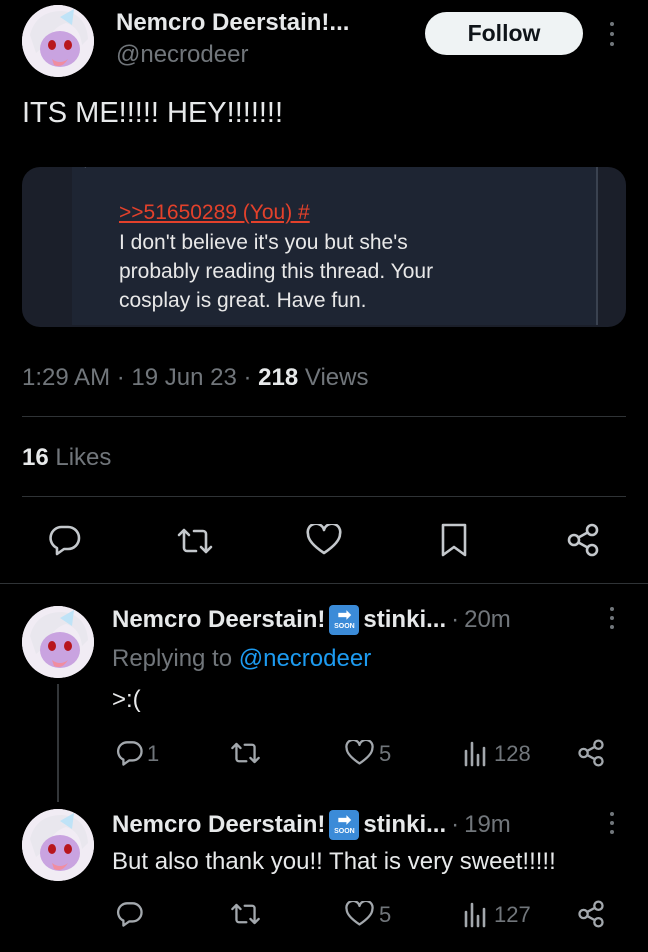 The width and height of the screenshot is (648, 952). Describe the element at coordinates (183, 377) in the screenshot. I see `tweet-date: 19 Jun 23` at that location.